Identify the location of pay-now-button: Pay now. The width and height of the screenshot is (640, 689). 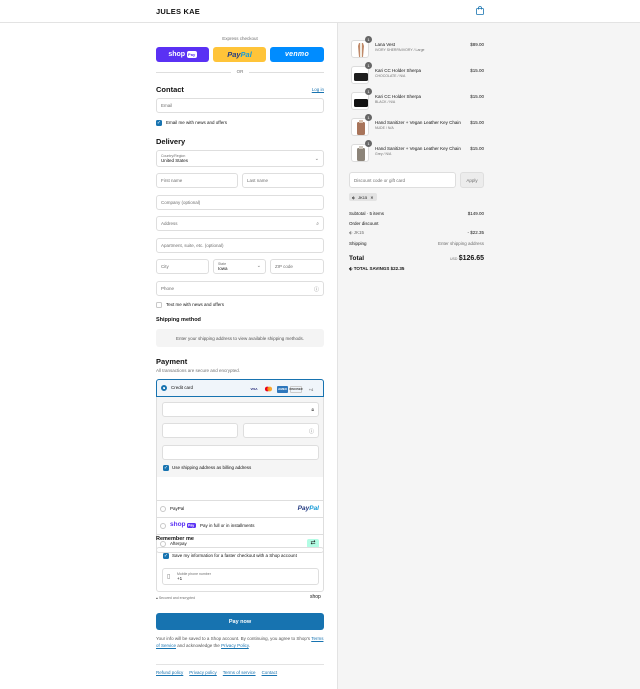
(240, 621).